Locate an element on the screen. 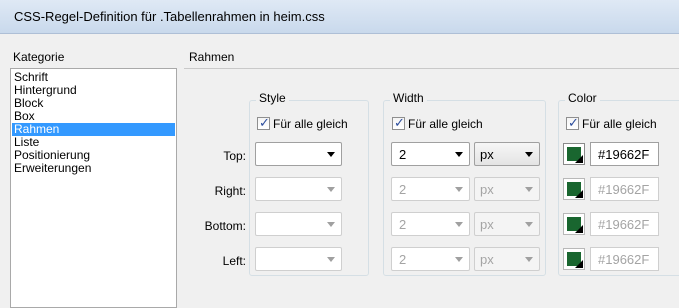  left-color-swatch is located at coordinates (574, 259).